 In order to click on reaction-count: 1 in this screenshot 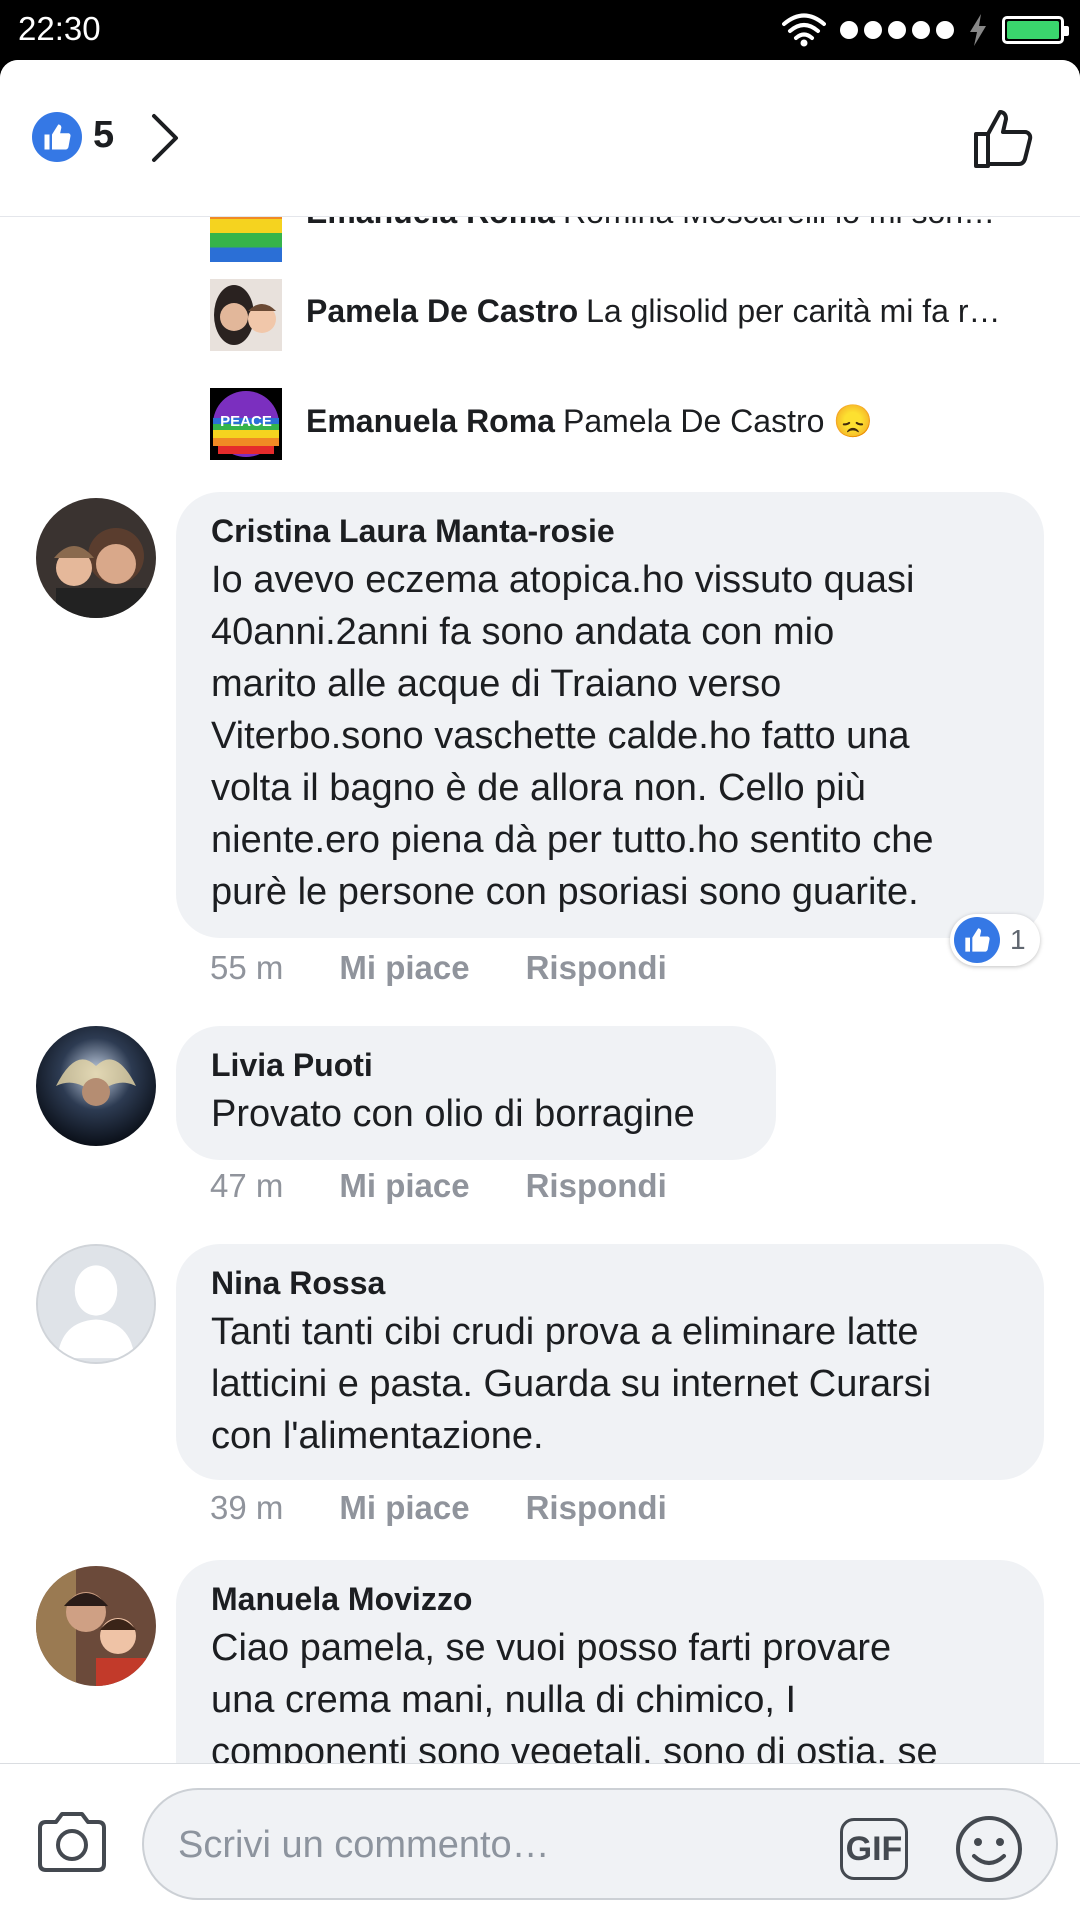, I will do `click(1018, 939)`.